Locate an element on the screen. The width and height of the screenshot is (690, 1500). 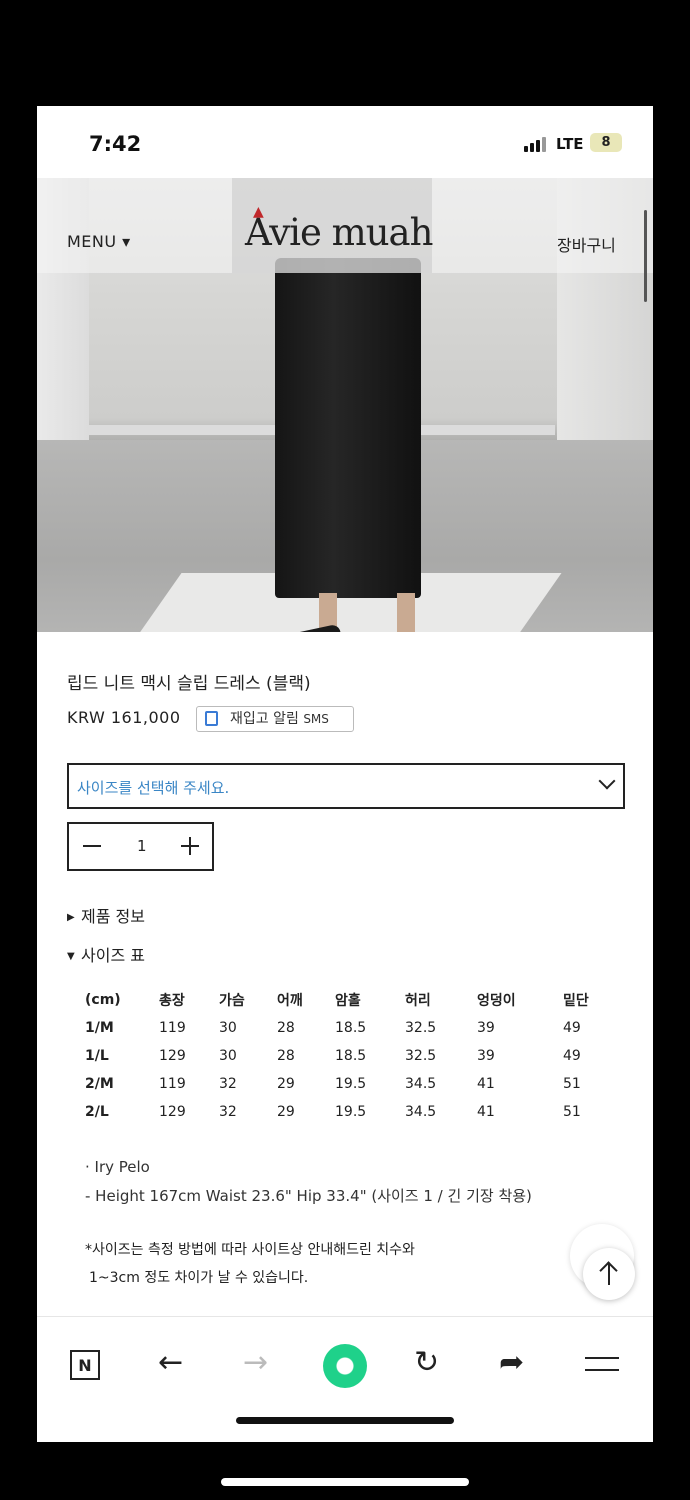
triangle-down-icon: ▼ is located at coordinates (71, 956).